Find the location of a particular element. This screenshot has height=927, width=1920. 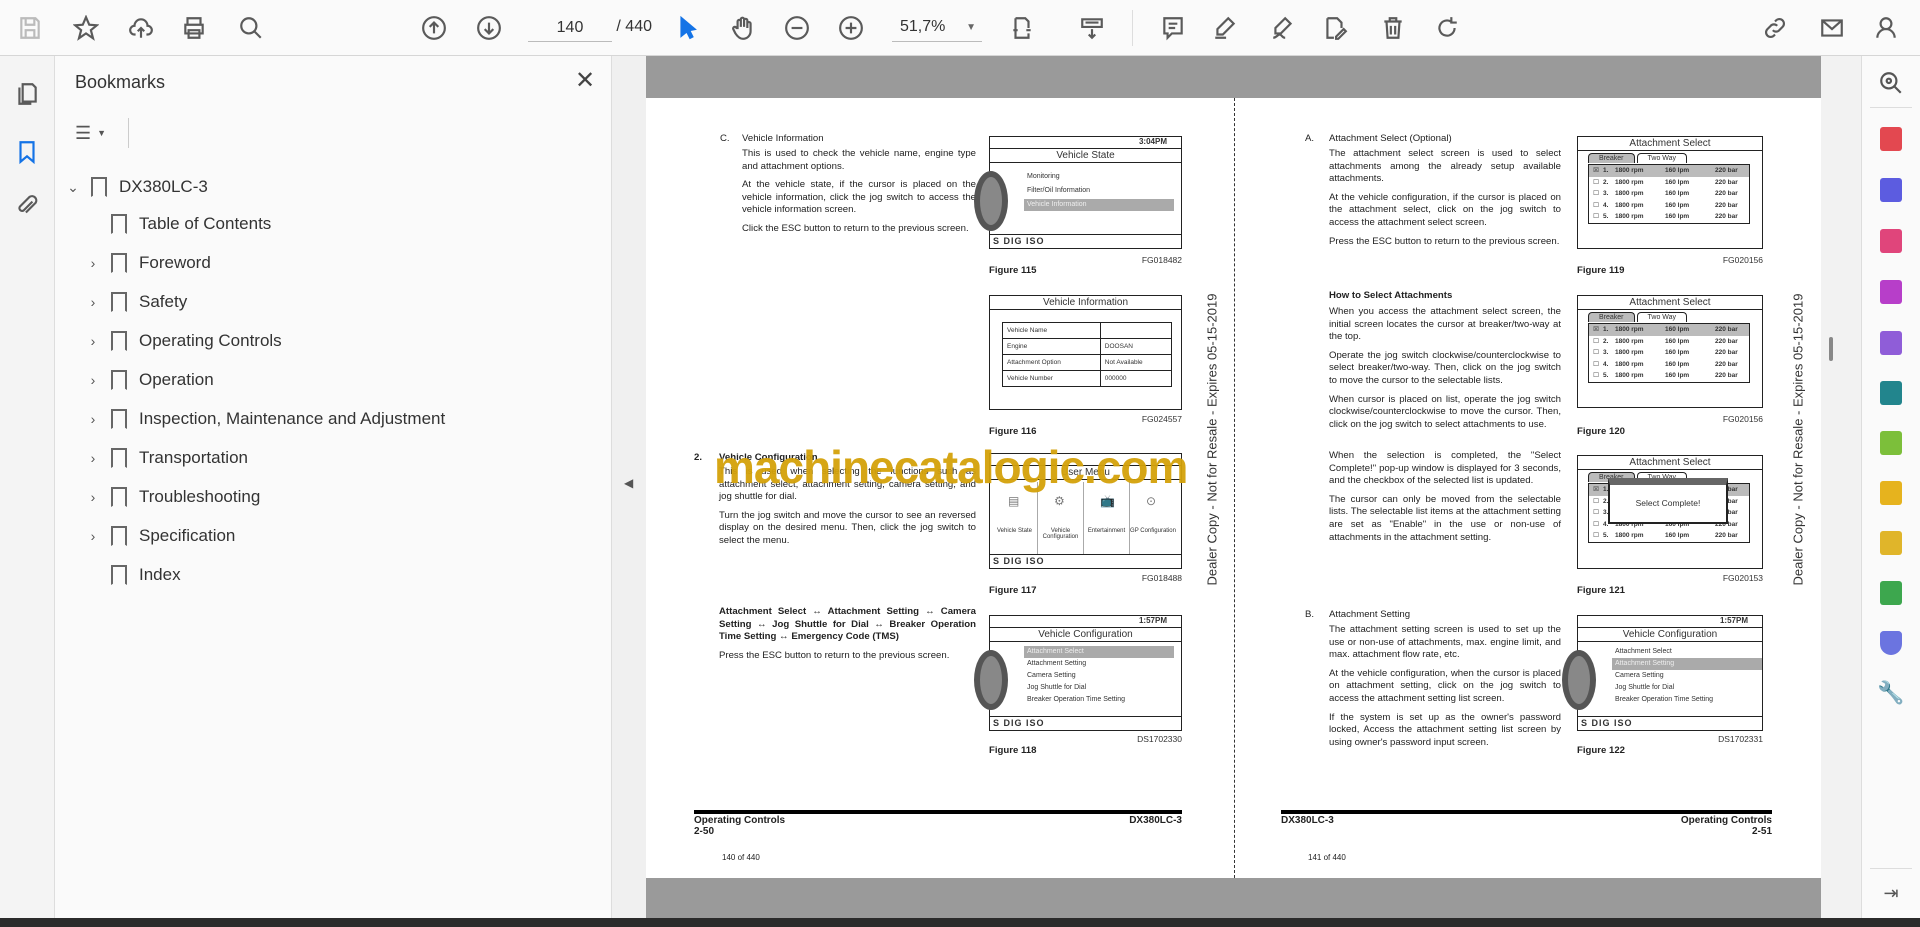

select-cursor-icon is located at coordinates (688, 28).